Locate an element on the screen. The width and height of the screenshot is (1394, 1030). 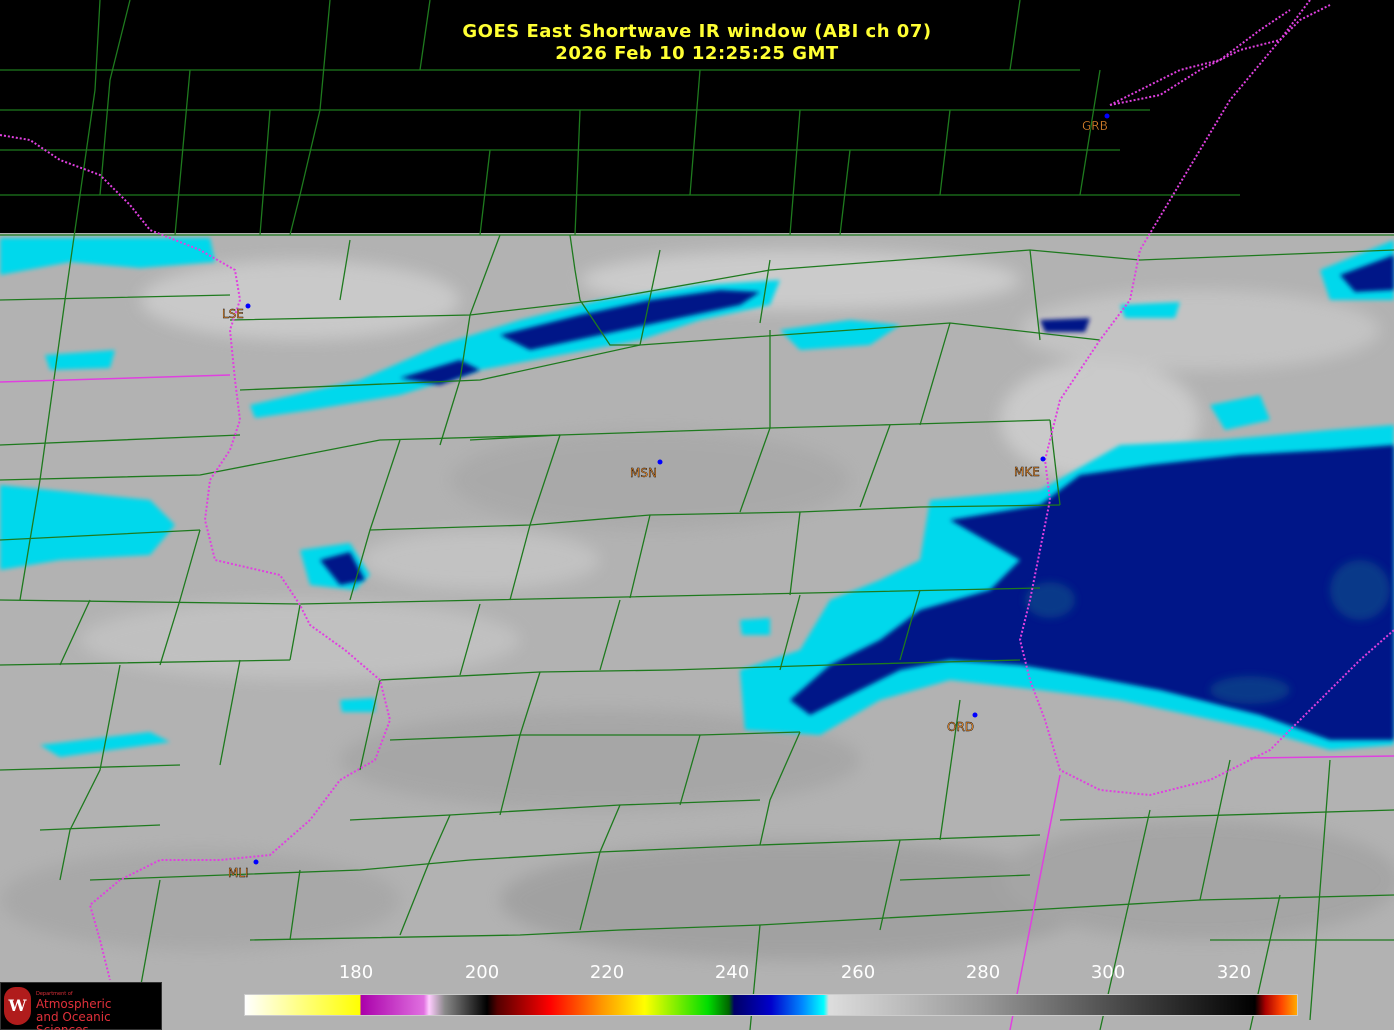
uw-crest-icon: W is located at coordinates (17, 1006).